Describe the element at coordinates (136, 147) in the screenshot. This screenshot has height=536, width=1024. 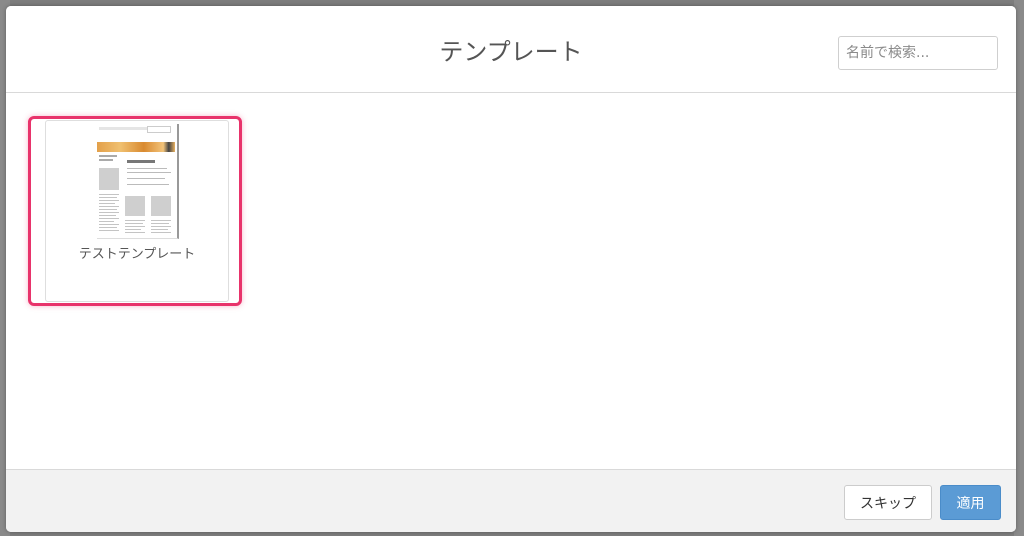
I see `thumbnail-banner` at that location.